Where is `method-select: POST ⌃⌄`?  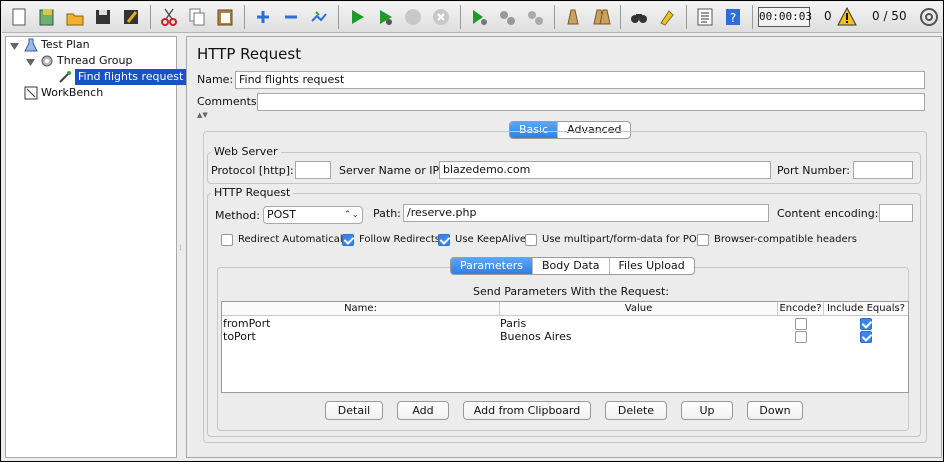
method-select: POST ⌃⌄ is located at coordinates (313, 215).